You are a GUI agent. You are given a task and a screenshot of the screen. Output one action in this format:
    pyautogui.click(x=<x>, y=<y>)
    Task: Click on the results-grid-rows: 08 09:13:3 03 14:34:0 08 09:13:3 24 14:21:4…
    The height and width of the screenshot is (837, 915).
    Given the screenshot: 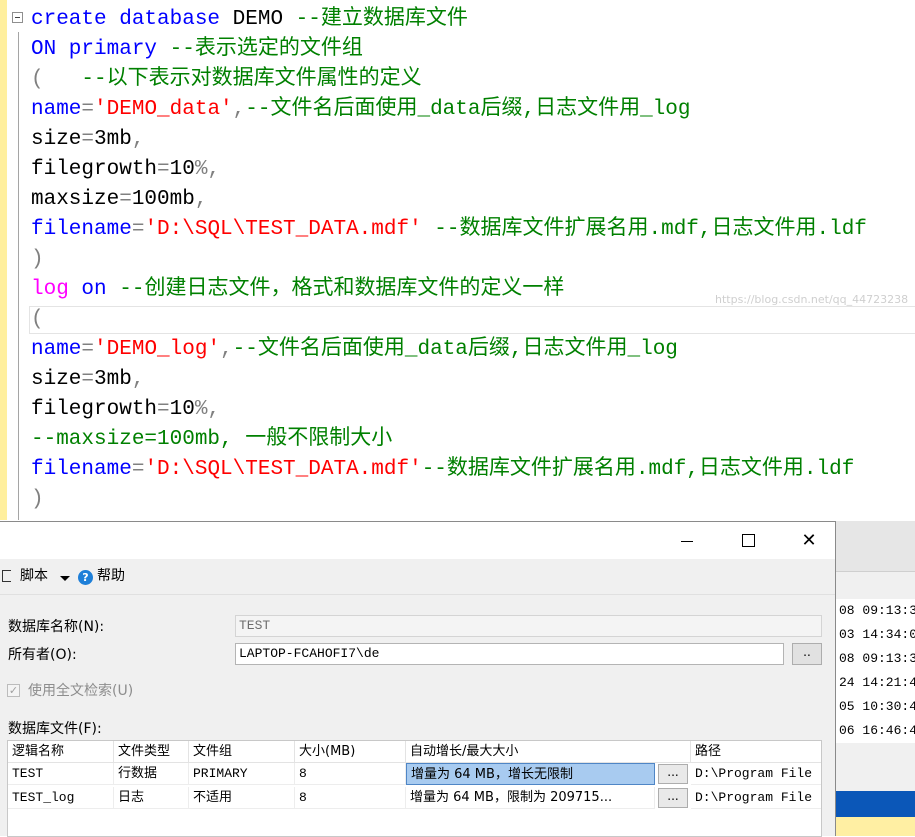 What is the action you would take?
    pyautogui.click(x=875, y=671)
    